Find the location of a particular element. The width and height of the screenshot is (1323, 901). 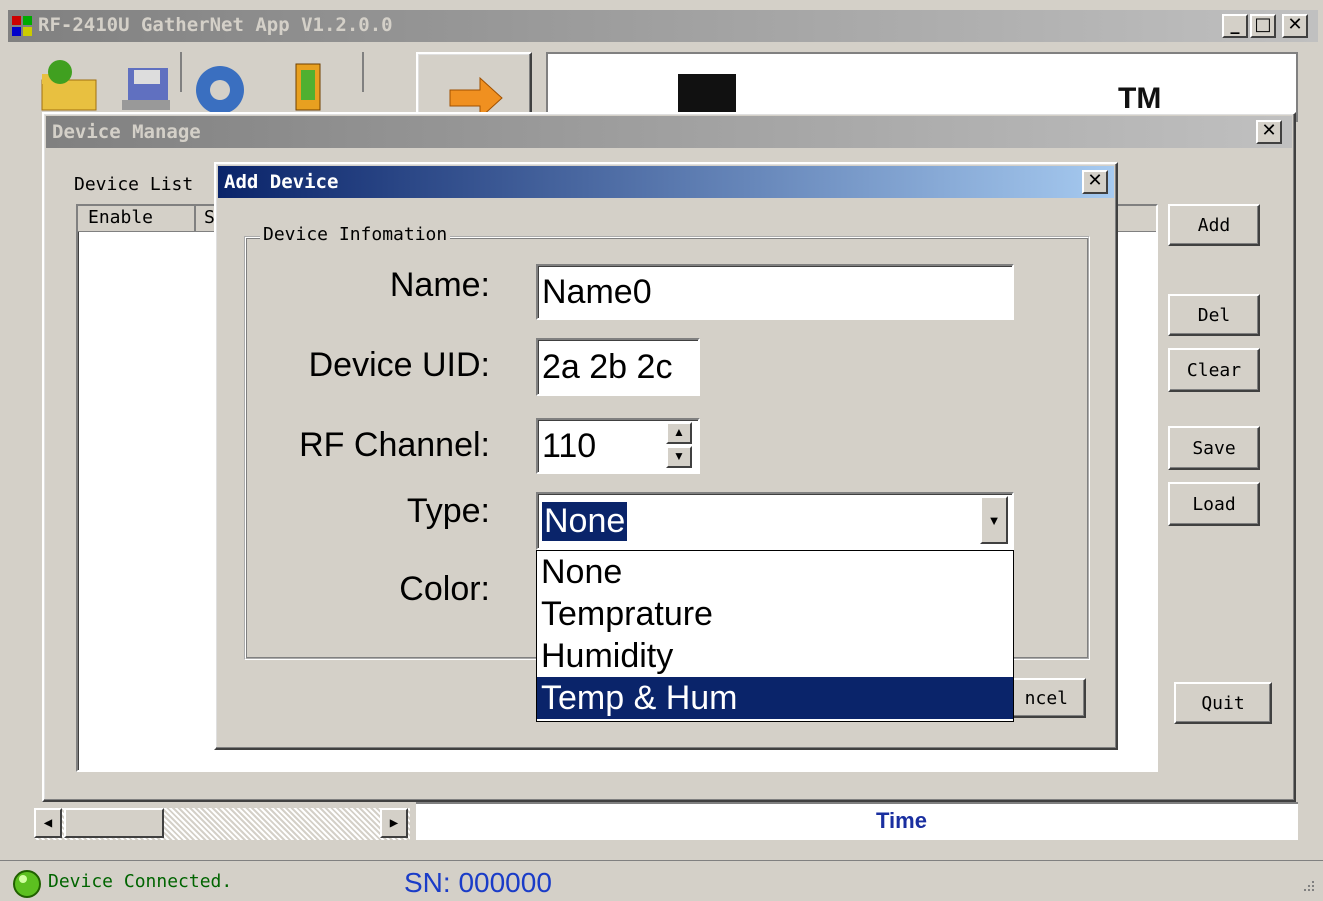

app-icon is located at coordinates (22, 26).